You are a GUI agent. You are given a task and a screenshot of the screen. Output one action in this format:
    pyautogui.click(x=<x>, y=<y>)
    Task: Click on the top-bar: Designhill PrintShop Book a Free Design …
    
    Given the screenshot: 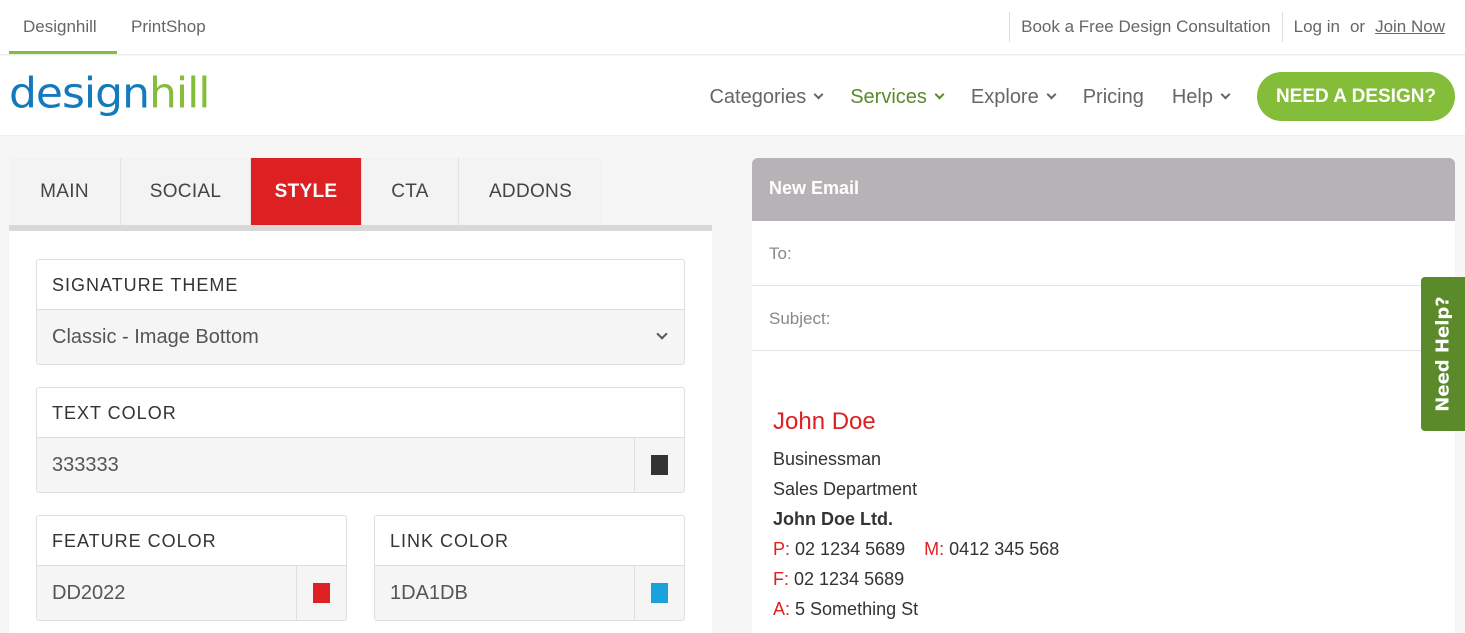 What is the action you would take?
    pyautogui.click(x=732, y=27)
    